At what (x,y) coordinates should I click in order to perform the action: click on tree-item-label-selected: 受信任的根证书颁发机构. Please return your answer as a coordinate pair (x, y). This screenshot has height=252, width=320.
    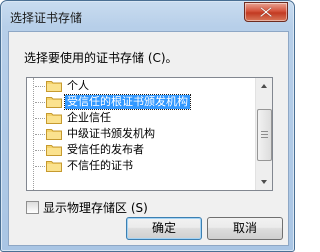
    Looking at the image, I should click on (127, 102).